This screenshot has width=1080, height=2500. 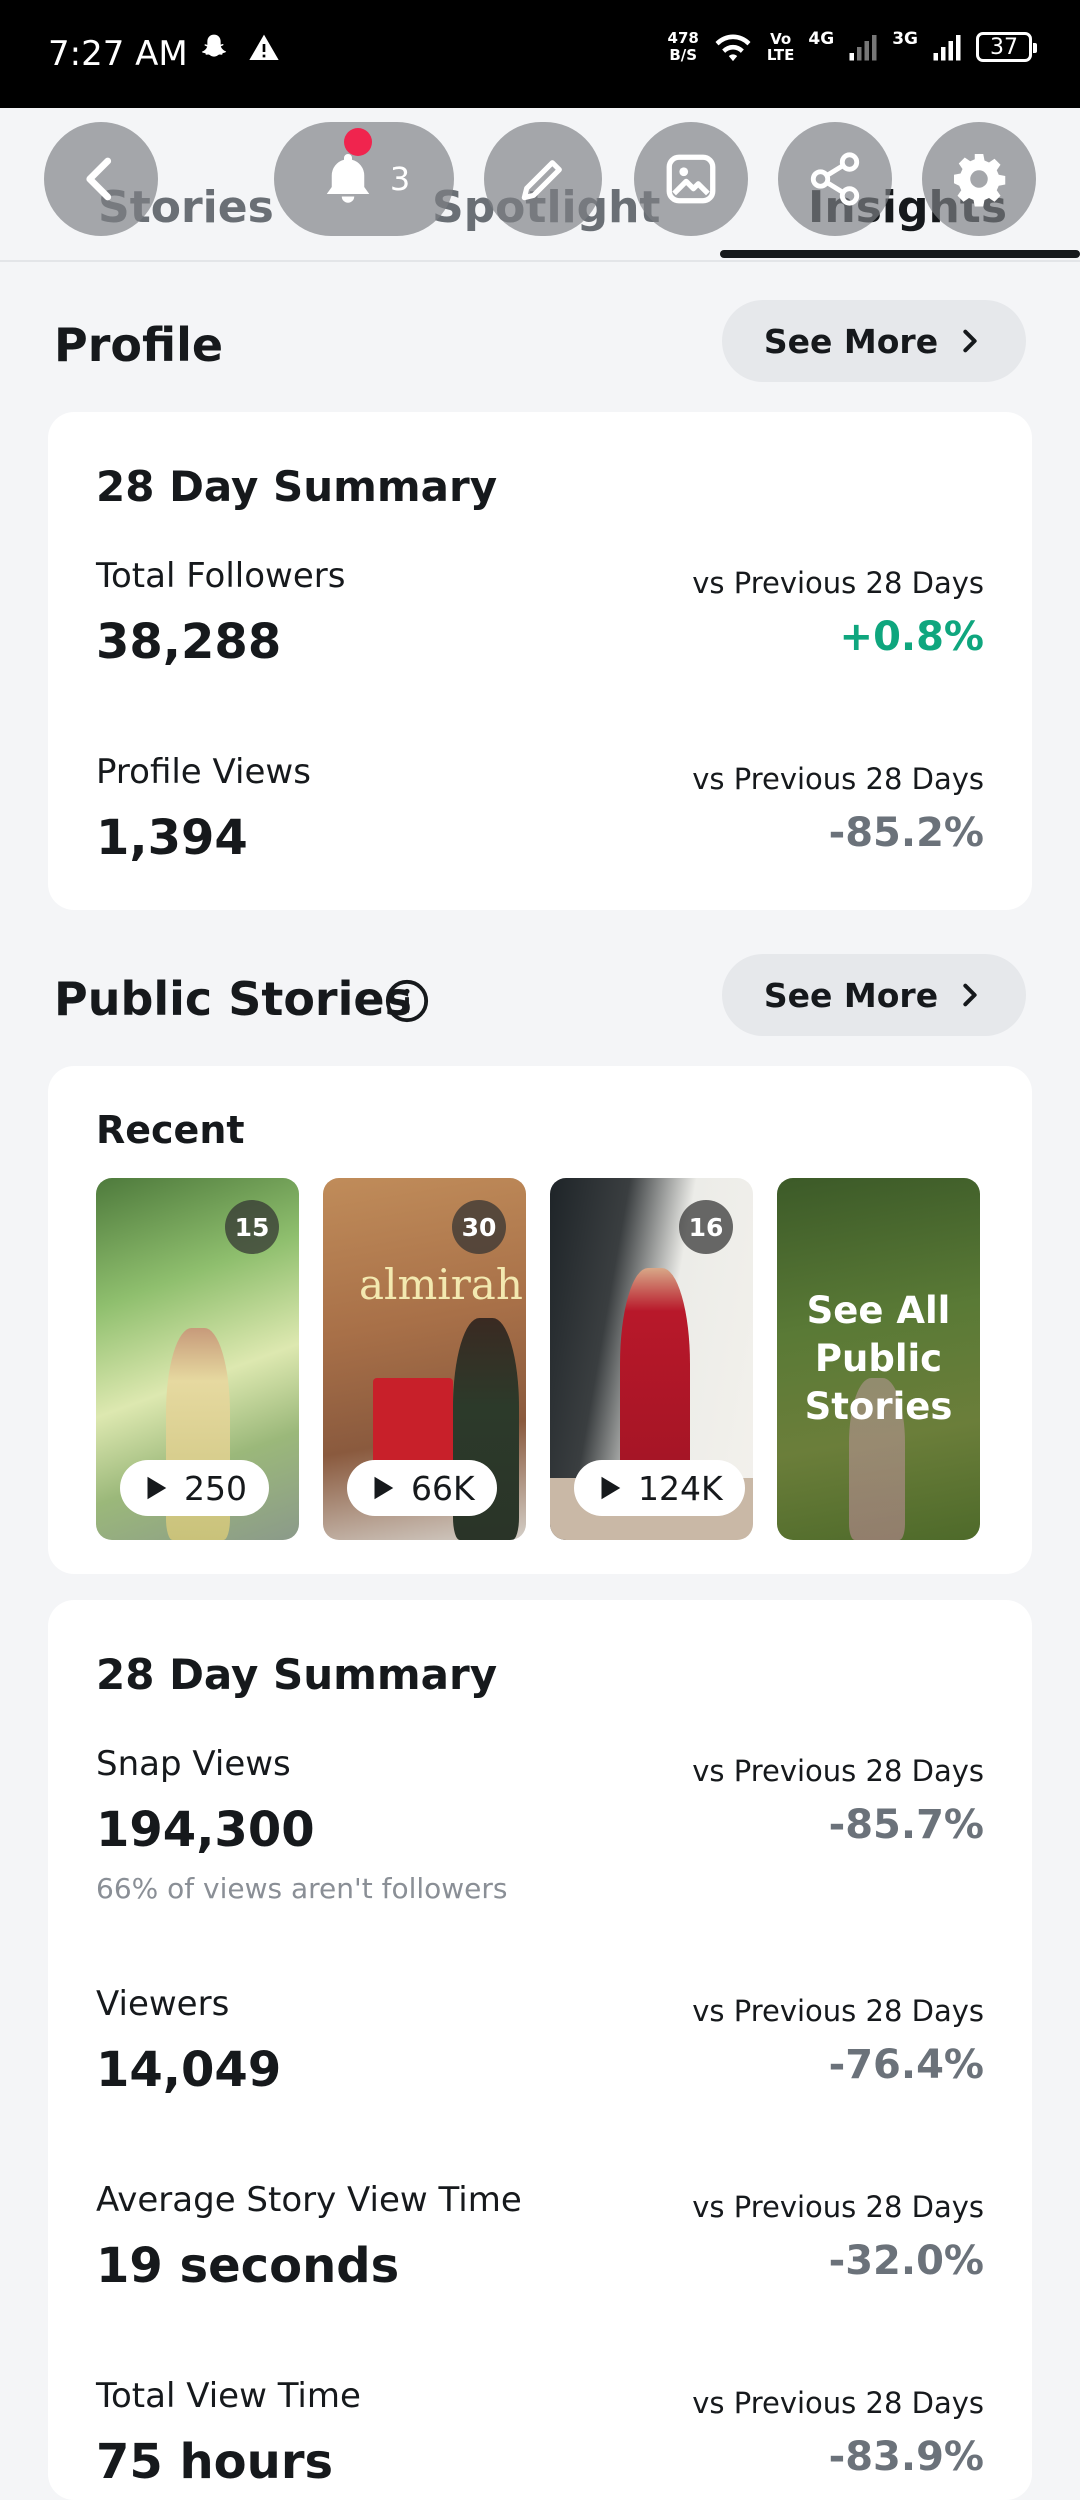 I want to click on info-icon, so click(x=407, y=1001).